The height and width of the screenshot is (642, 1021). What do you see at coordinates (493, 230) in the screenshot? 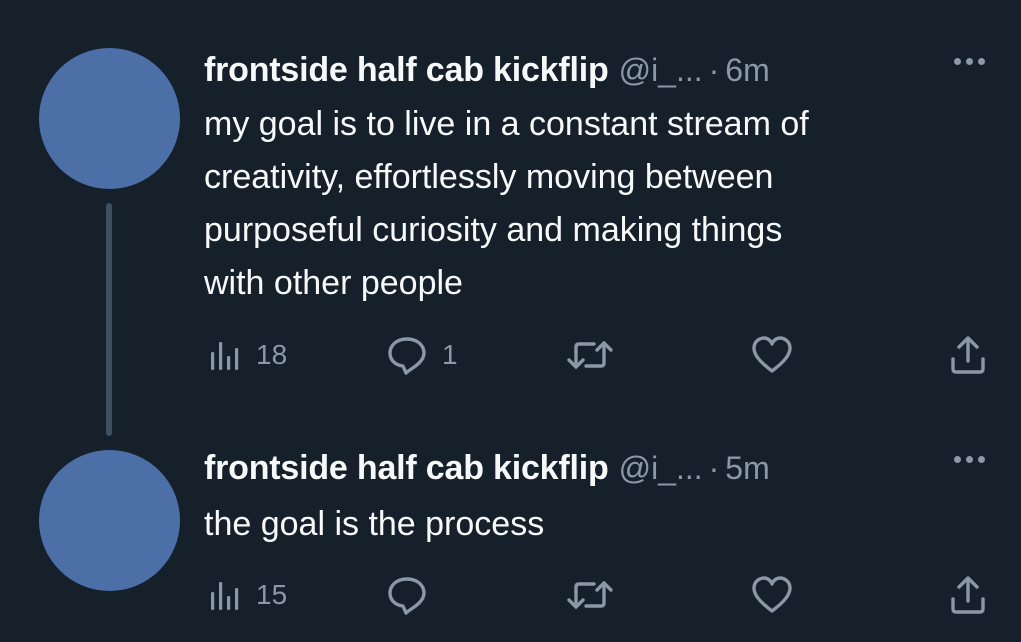
I see `tweet-text-line: purposeful curiosity and making things` at bounding box center [493, 230].